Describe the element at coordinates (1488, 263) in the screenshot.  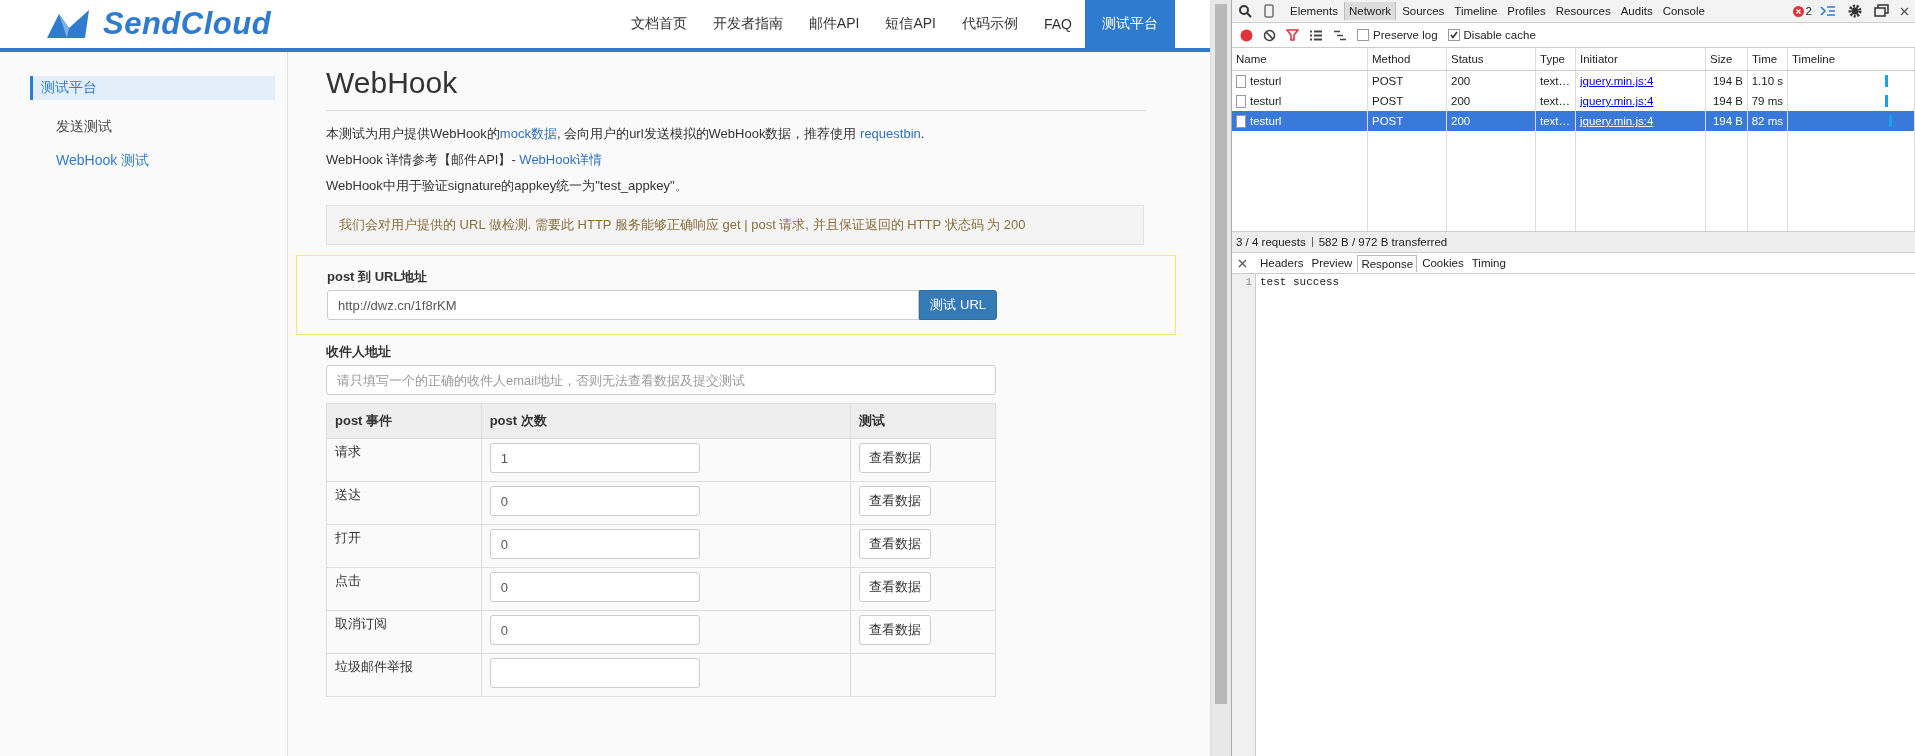
I see `detail-tab: Timing` at that location.